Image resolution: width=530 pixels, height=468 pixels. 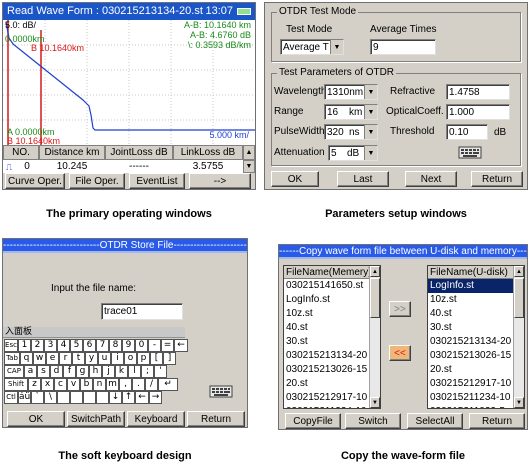 I want to click on copy-to-udisk-button: >>, so click(x=400, y=309).